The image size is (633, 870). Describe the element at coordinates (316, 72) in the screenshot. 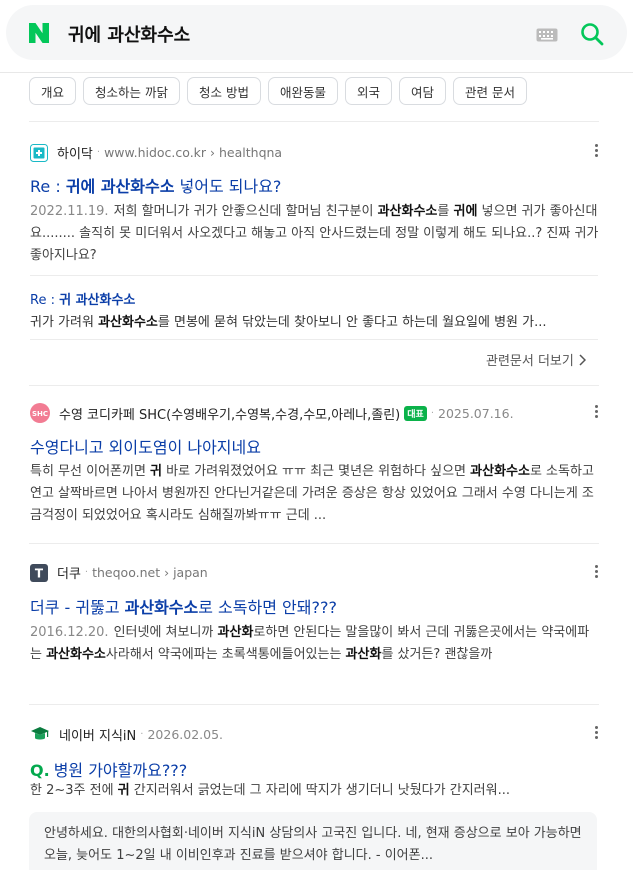

I see `header-divider` at that location.